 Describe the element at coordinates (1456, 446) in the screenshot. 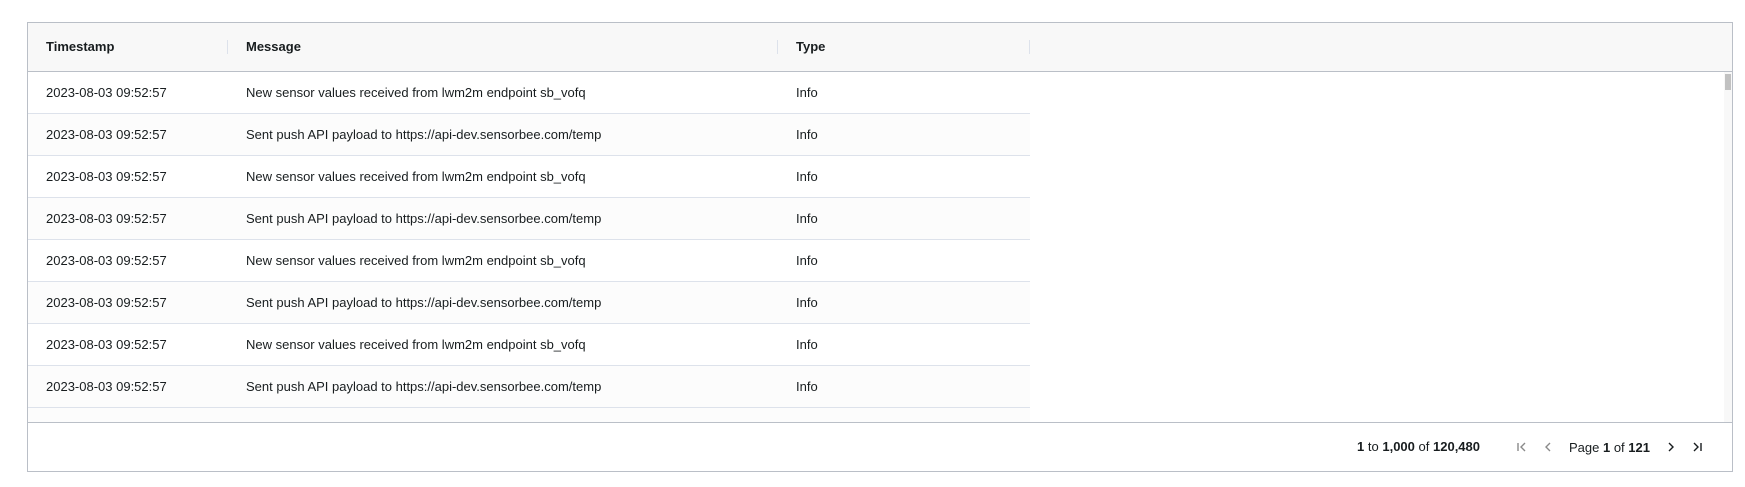

I see `row-total: 120,480` at that location.